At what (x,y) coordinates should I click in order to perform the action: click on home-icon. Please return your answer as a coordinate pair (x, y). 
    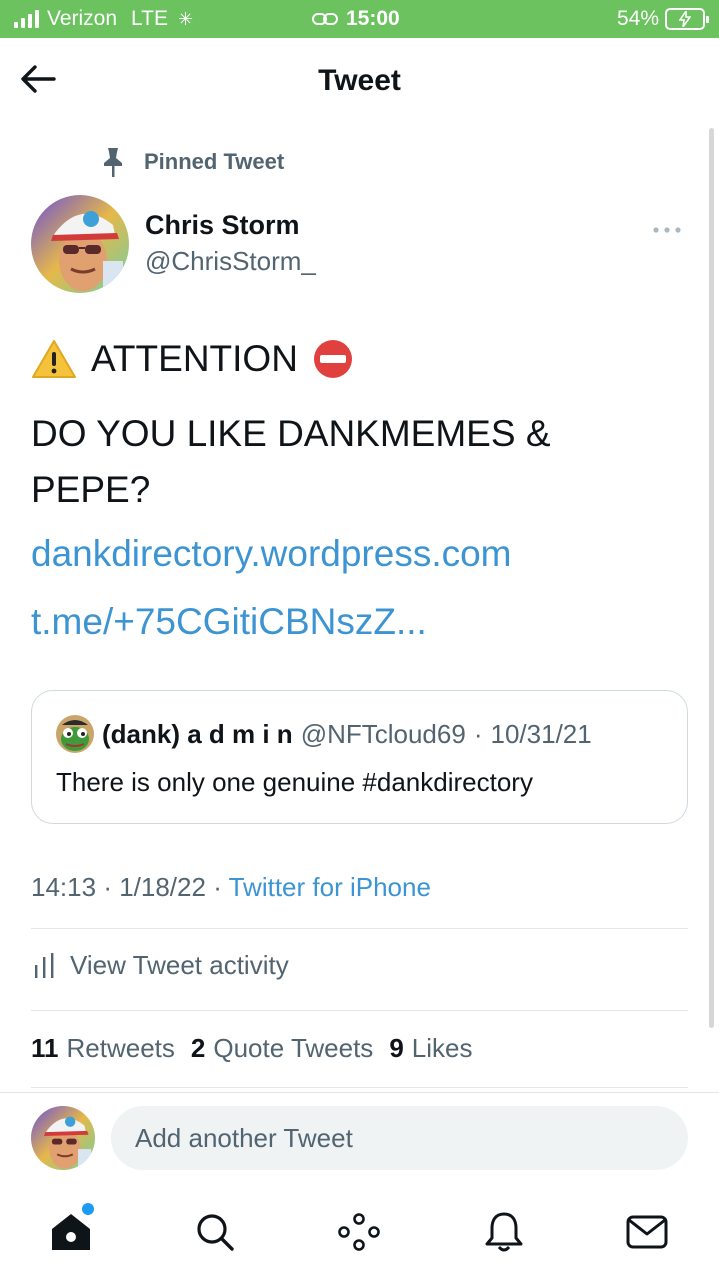
    Looking at the image, I should click on (71, 1232).